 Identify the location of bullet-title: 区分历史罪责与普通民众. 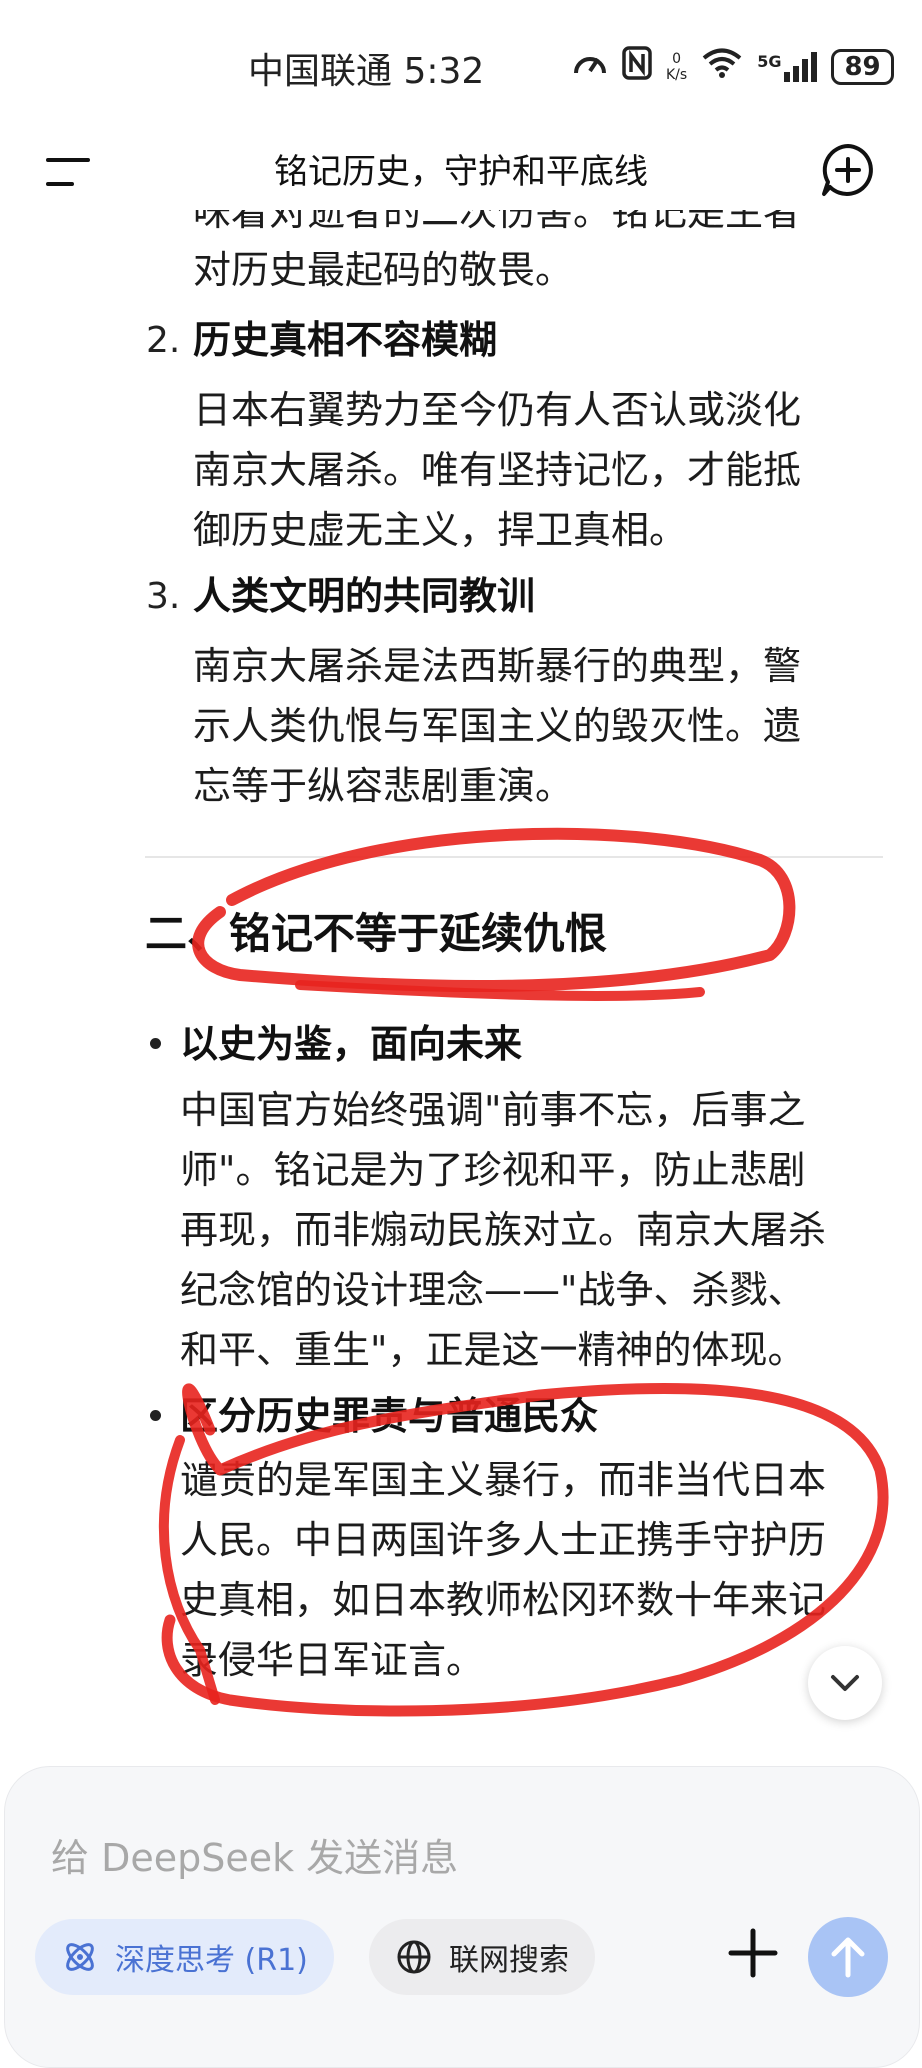
(389, 1416).